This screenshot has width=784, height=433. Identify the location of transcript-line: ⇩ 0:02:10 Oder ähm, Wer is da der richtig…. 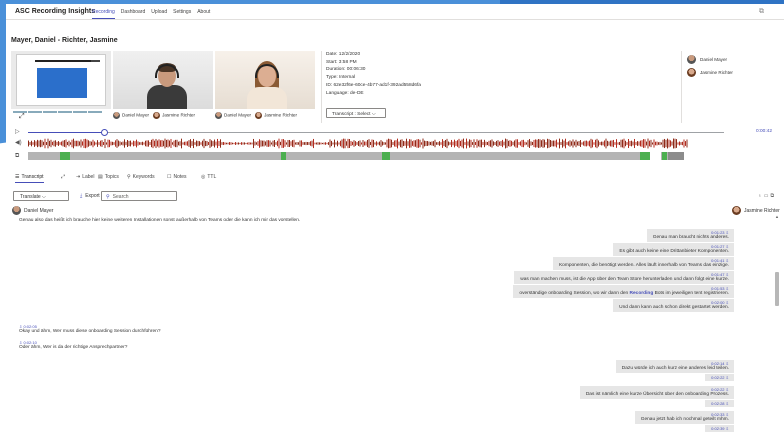
(73, 345).